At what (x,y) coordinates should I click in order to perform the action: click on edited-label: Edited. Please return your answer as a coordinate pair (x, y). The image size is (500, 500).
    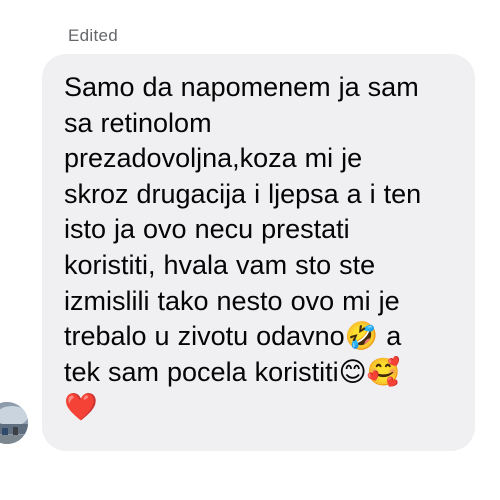
    Looking at the image, I should click on (93, 36).